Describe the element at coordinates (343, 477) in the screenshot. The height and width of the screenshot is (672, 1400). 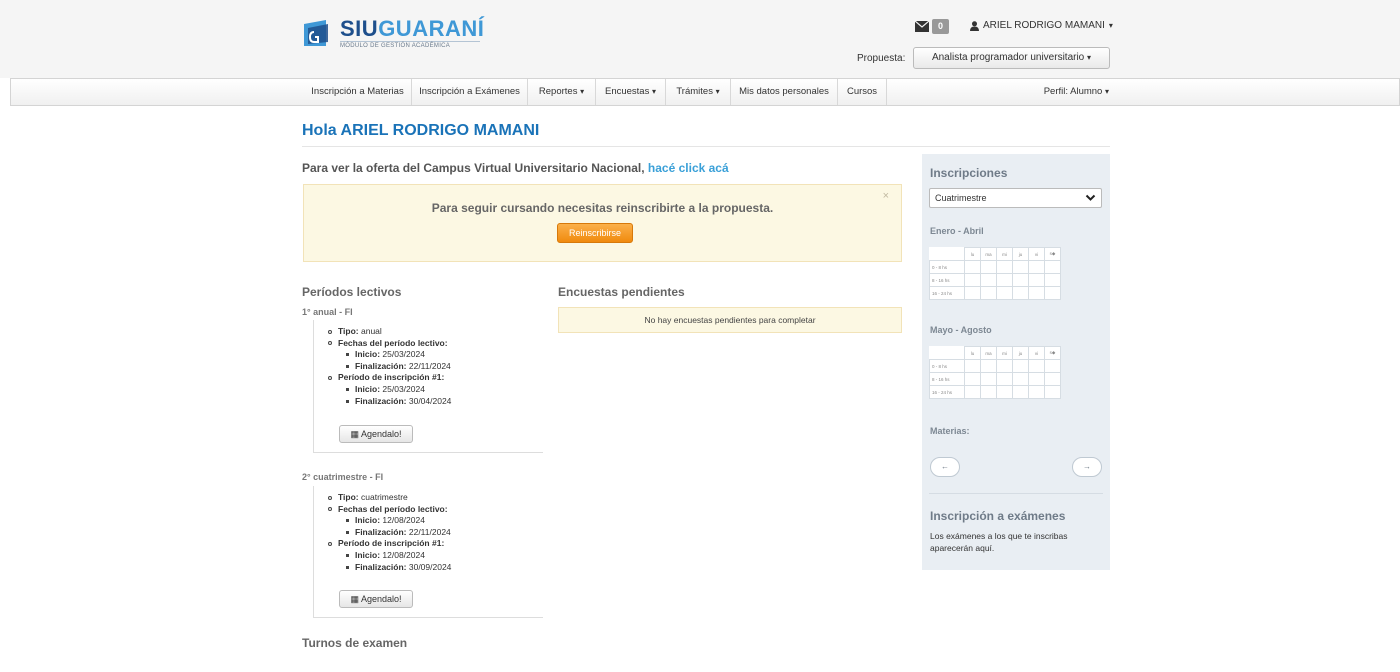
I see `periodo-name: 2° cuatrimestre - FI` at that location.